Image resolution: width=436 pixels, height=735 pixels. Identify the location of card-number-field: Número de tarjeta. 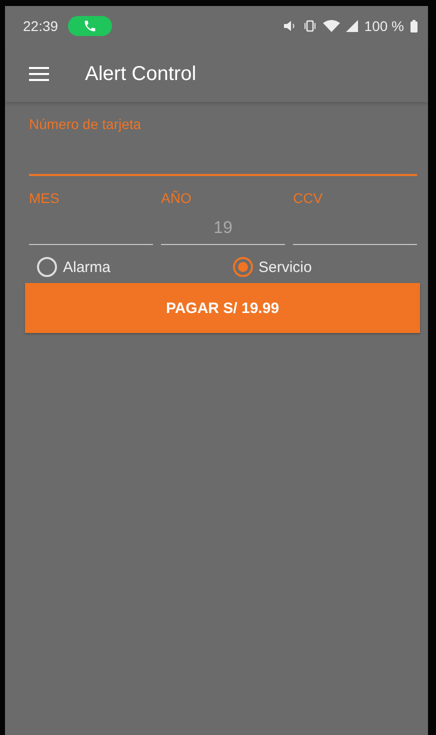
(223, 146).